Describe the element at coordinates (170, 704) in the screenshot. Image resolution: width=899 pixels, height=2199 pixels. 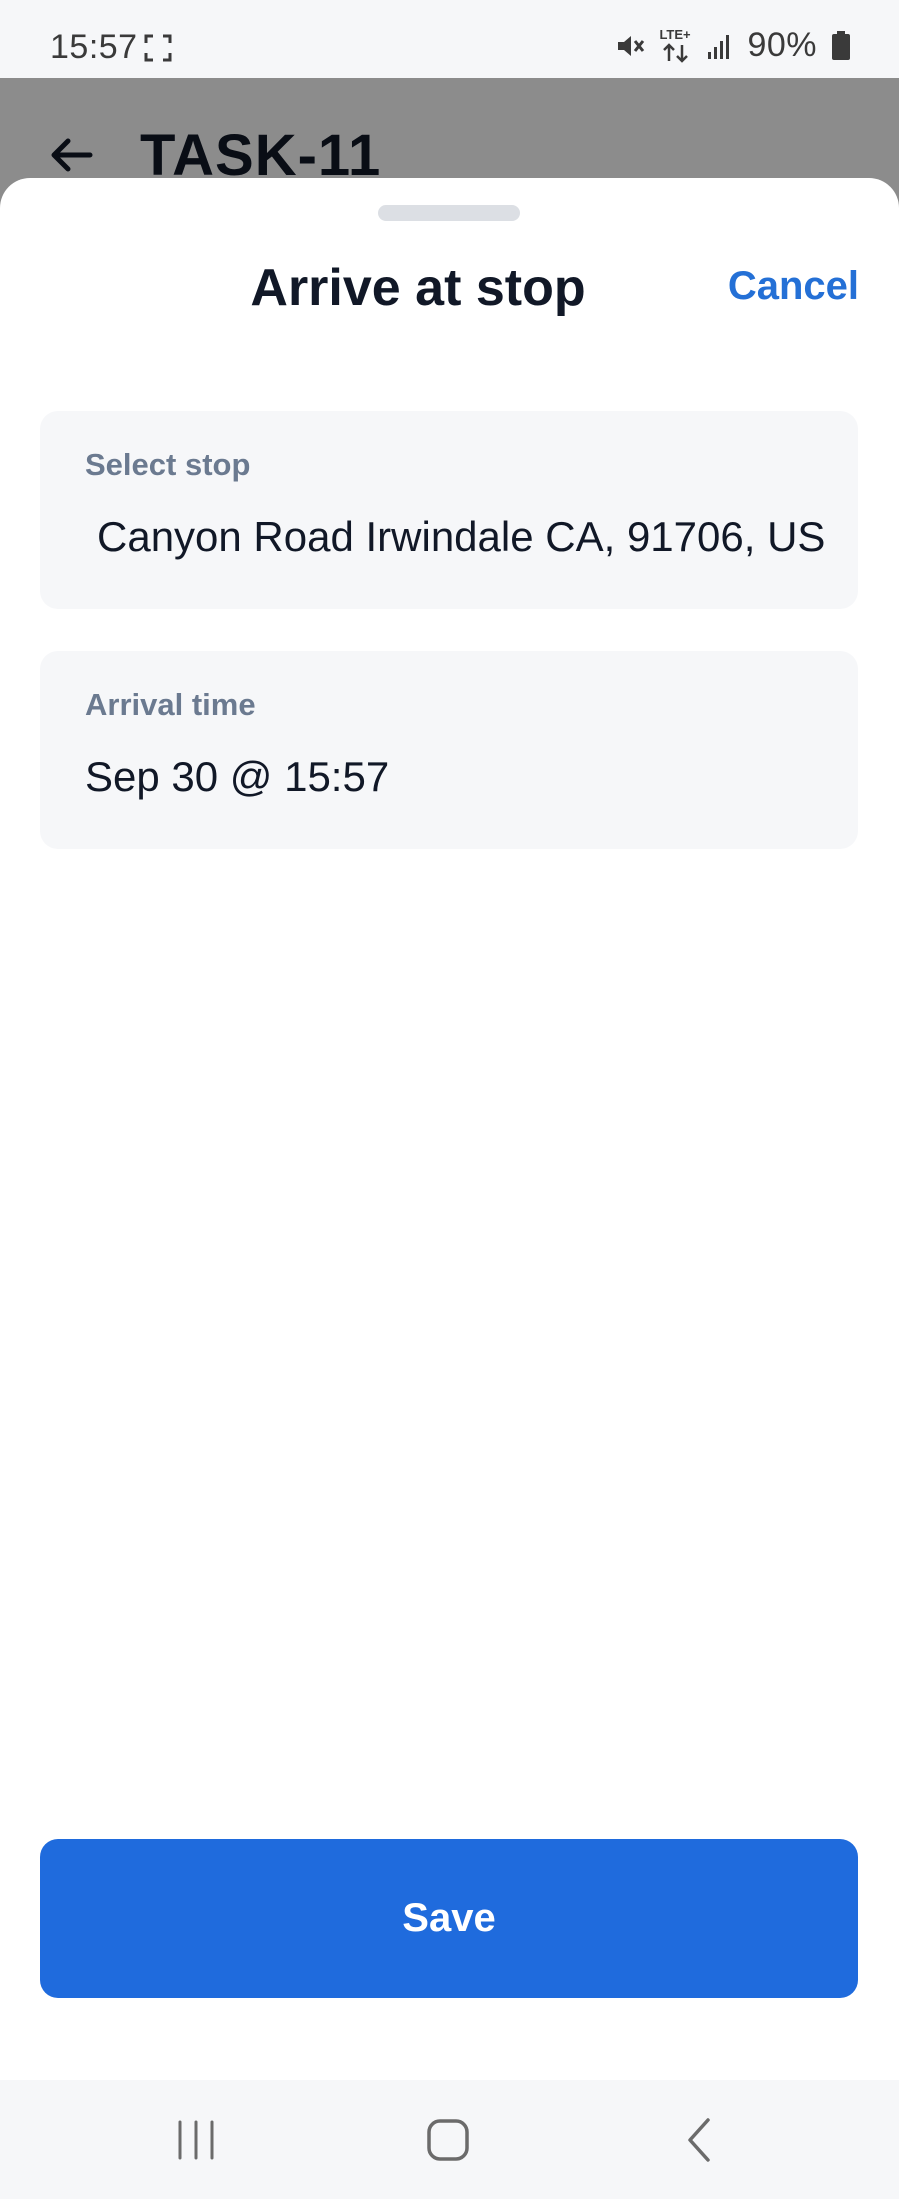
I see `arrival-time-label: Arrival time` at that location.